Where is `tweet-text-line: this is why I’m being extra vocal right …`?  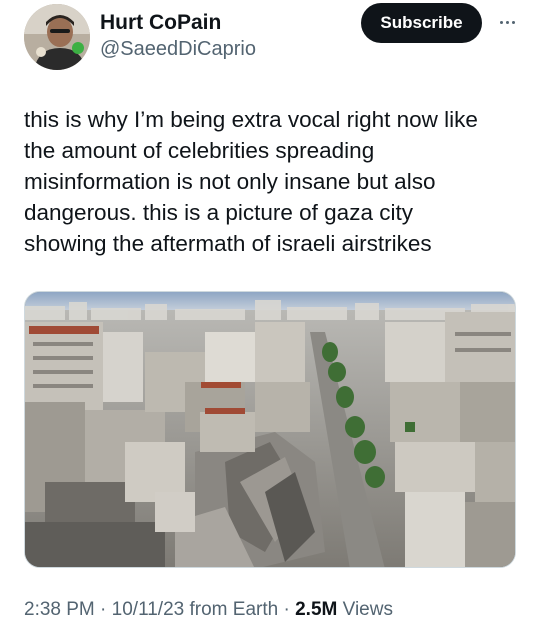
tweet-text-line: this is why I’m being extra vocal right … is located at coordinates (251, 119).